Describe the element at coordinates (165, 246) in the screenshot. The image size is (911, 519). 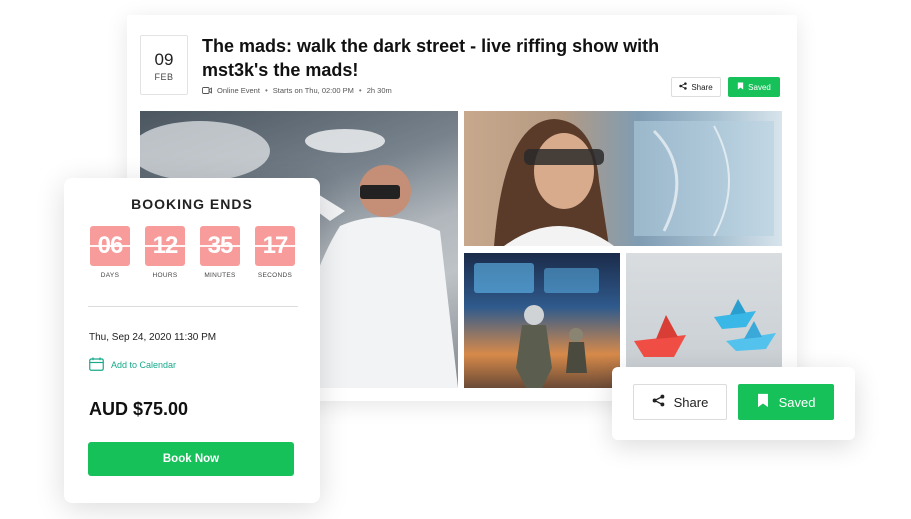
I see `countdown-value: 12` at that location.